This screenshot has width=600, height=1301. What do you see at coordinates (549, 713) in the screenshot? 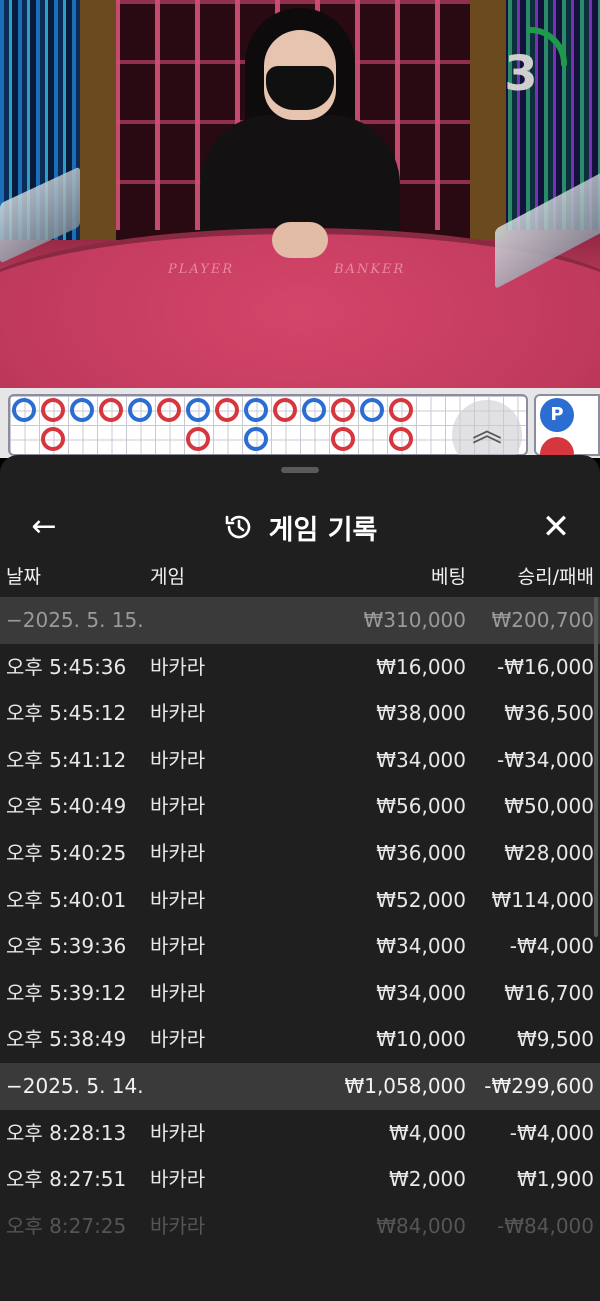
I see `row-result: ₩36,500` at bounding box center [549, 713].